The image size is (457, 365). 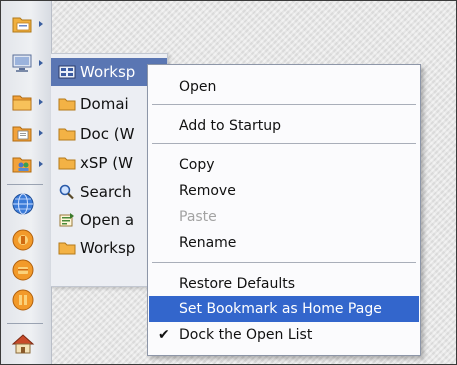 I want to click on menu-item-restore-defaults: Restore Defaults, so click(x=284, y=284).